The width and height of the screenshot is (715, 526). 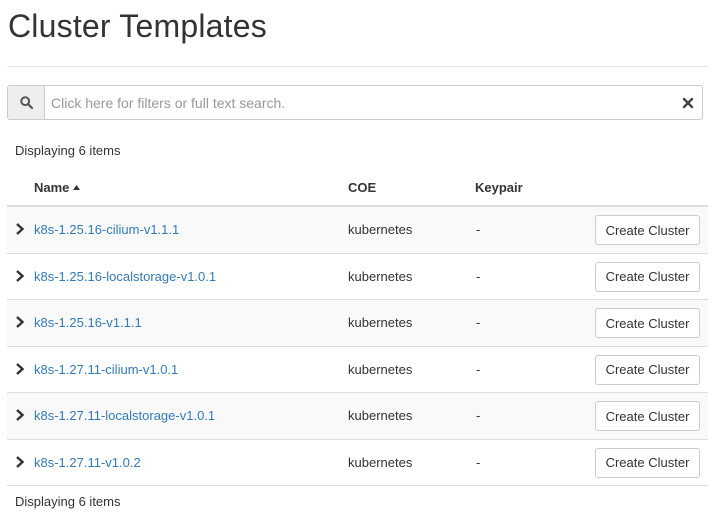 I want to click on template-name-link: k8s-1.27.11-v1.0.2, so click(x=87, y=462).